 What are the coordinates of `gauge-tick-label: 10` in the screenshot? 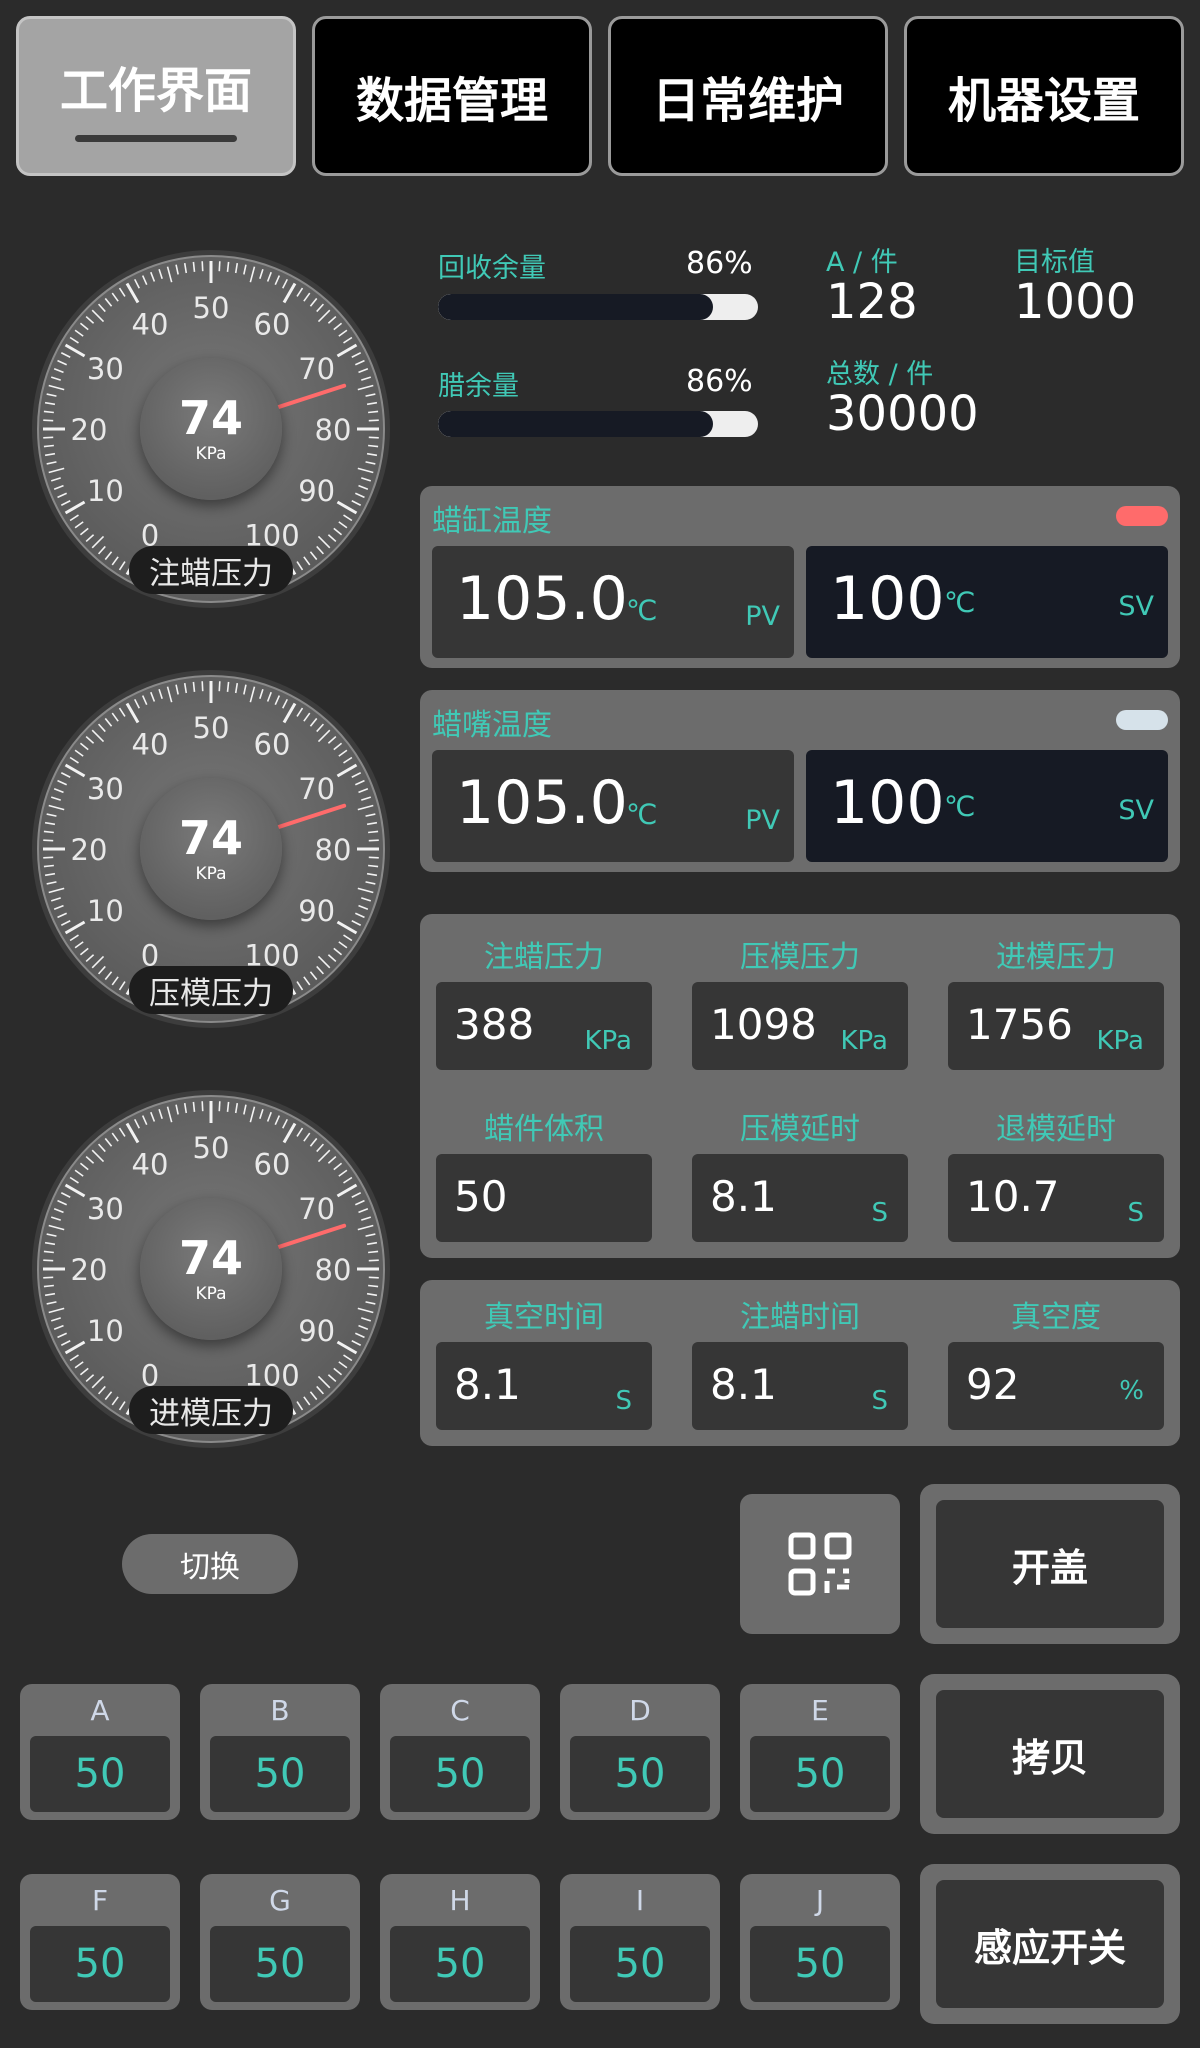 It's located at (105, 911).